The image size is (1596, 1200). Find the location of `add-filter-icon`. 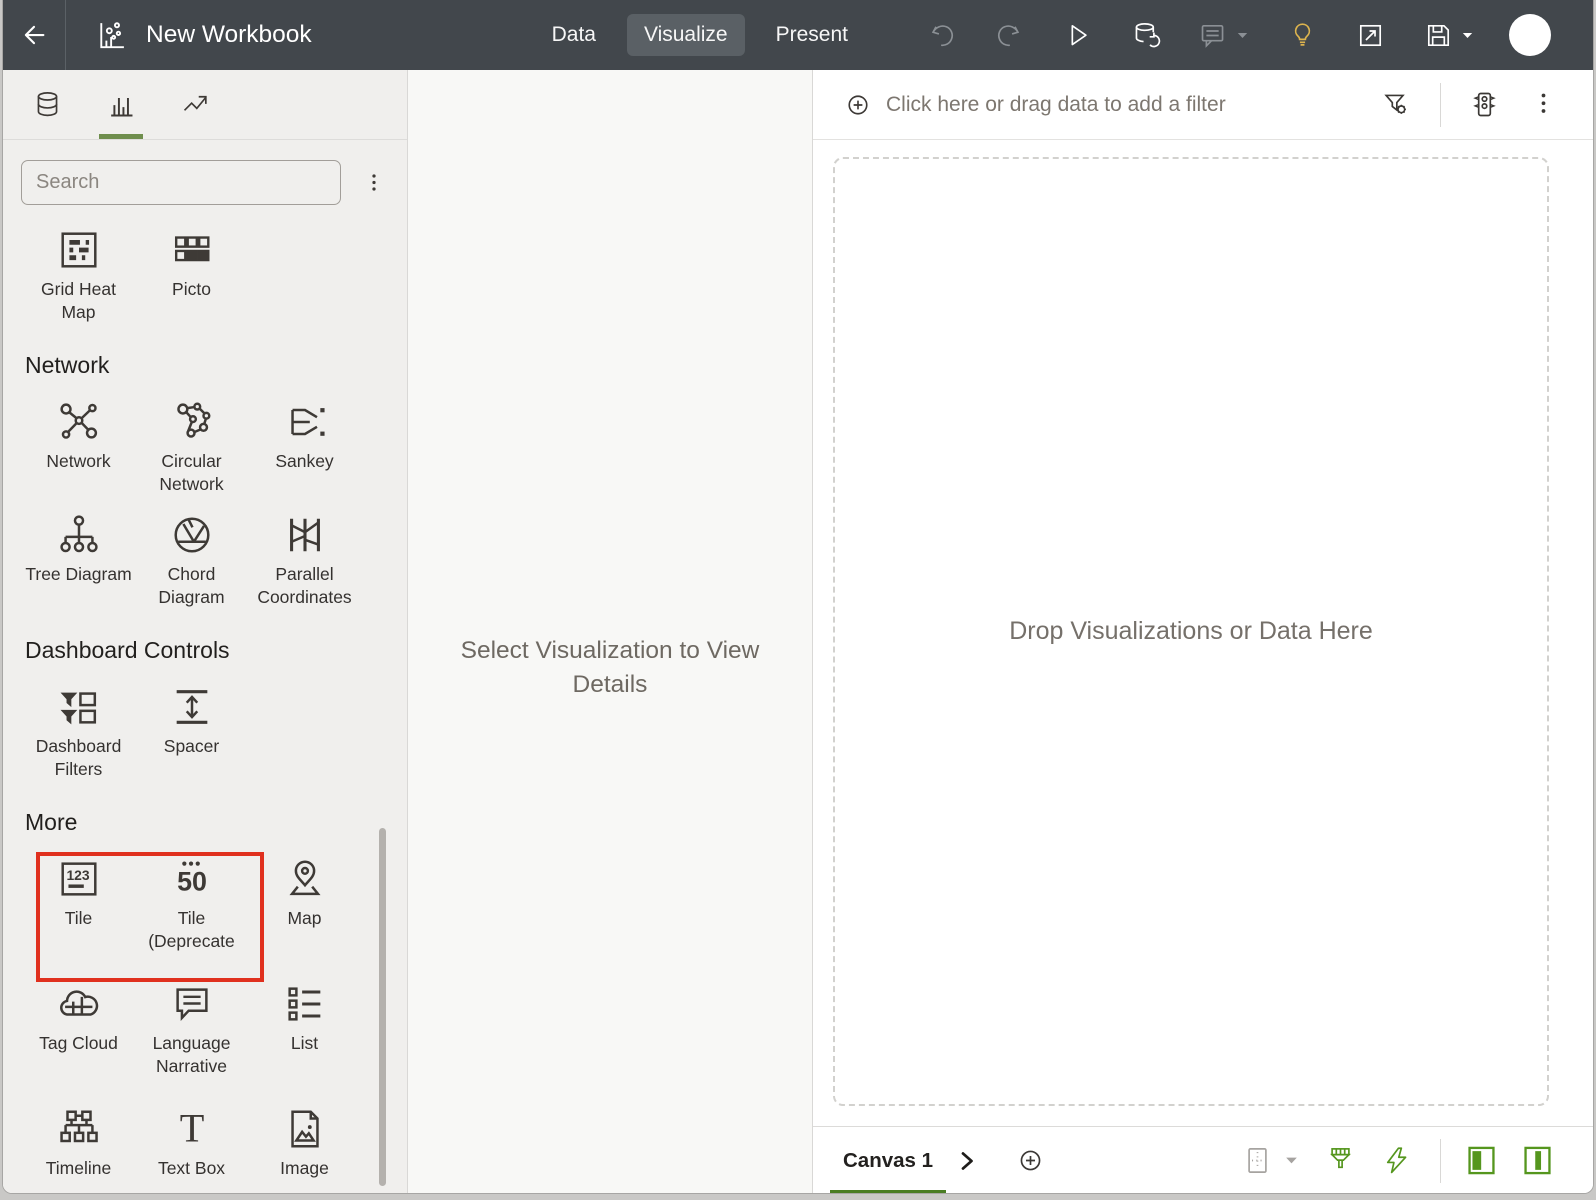

add-filter-icon is located at coordinates (858, 105).